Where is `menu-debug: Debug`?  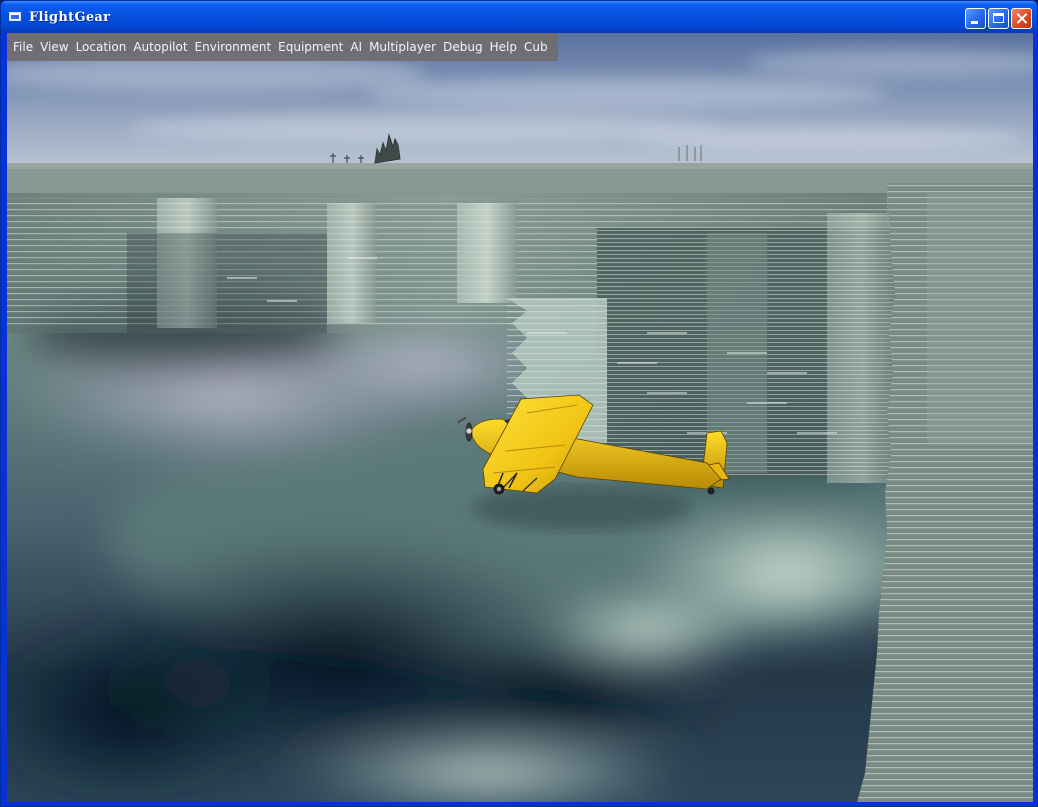
menu-debug: Debug is located at coordinates (463, 47).